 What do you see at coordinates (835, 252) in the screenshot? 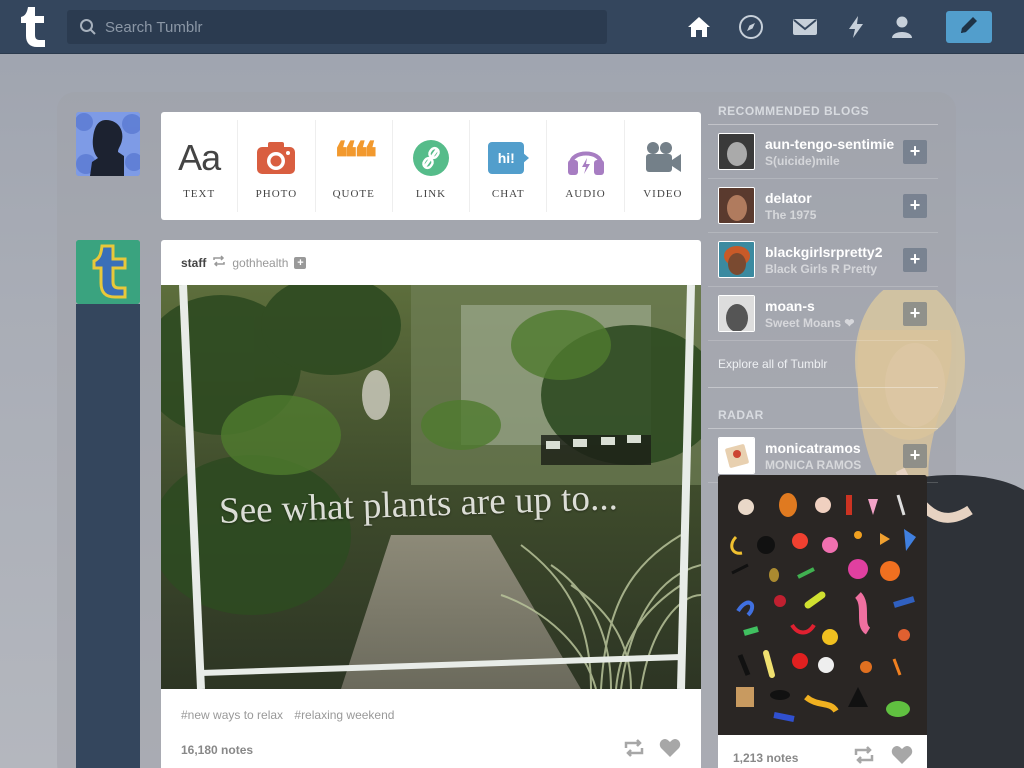
I see `blog-name: blackgirlsrpretty2` at bounding box center [835, 252].